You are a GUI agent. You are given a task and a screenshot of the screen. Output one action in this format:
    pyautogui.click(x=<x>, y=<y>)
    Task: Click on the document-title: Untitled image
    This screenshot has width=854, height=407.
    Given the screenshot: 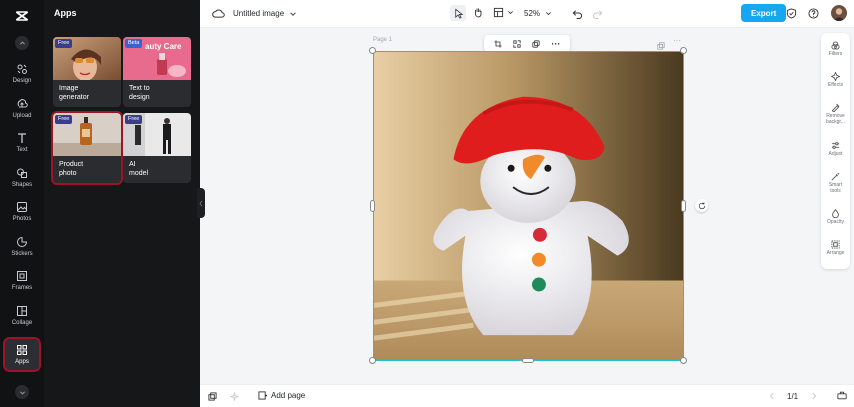 What is the action you would take?
    pyautogui.click(x=265, y=13)
    